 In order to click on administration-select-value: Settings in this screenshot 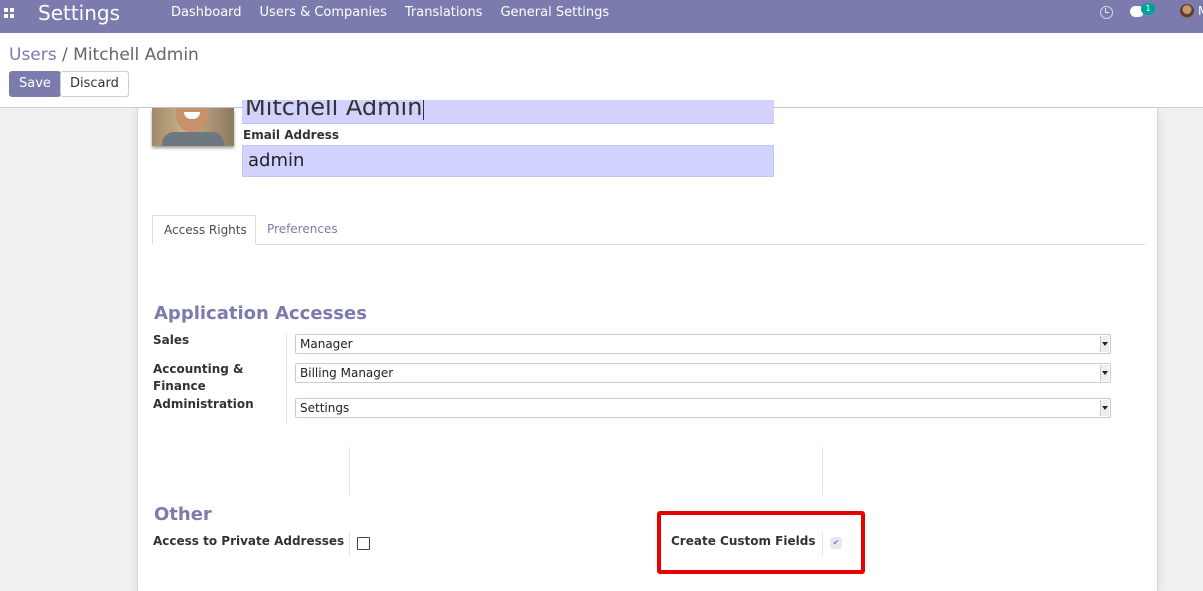, I will do `click(325, 408)`.